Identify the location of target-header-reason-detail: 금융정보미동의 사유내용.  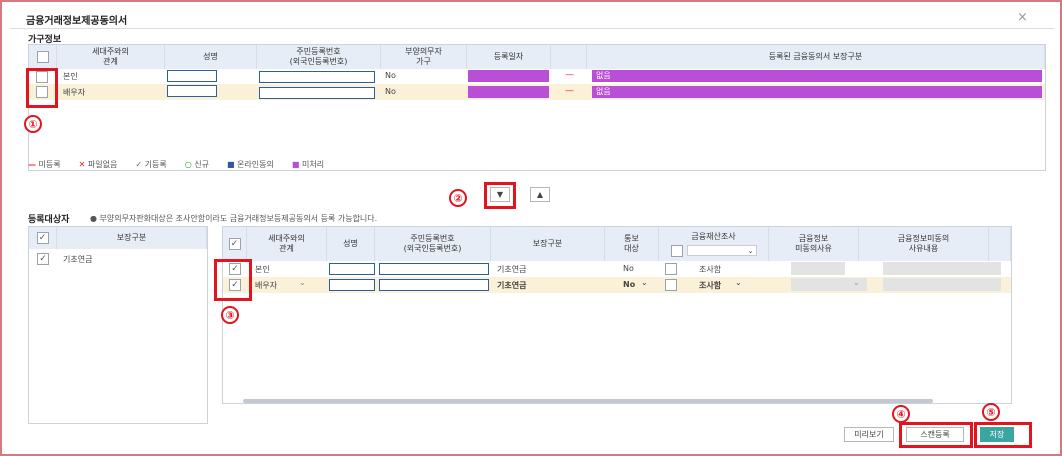
(924, 244).